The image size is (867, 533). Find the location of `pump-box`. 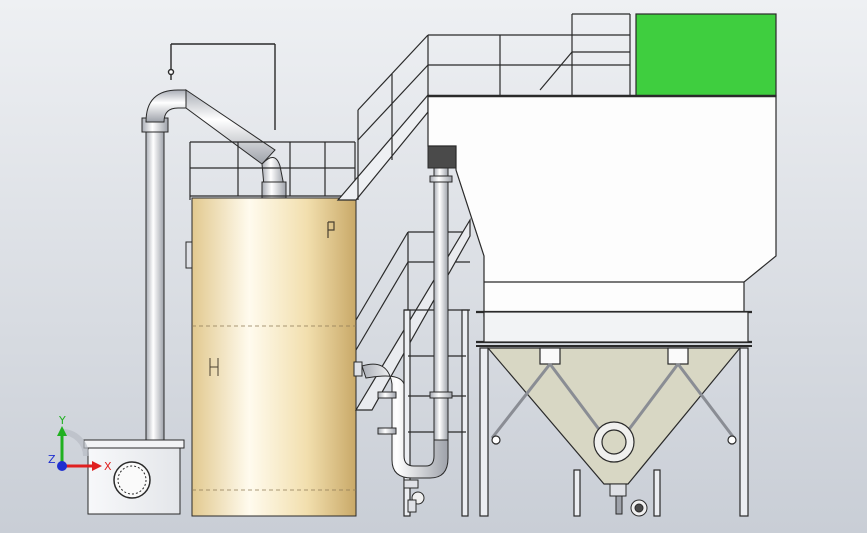

pump-box is located at coordinates (134, 477).